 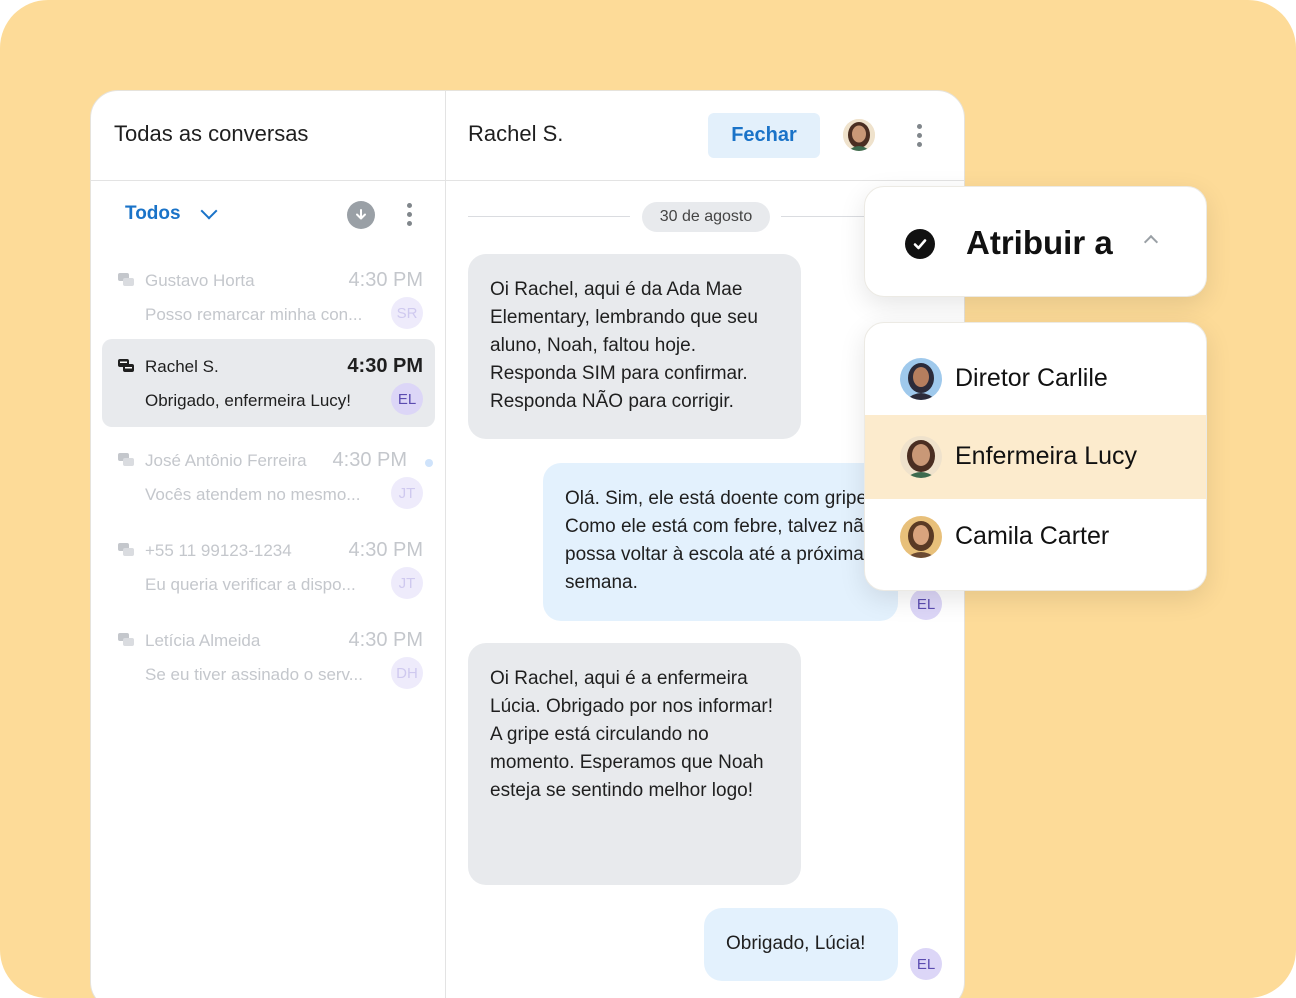 What do you see at coordinates (203, 640) in the screenshot?
I see `contact-name: Letícia Almeida` at bounding box center [203, 640].